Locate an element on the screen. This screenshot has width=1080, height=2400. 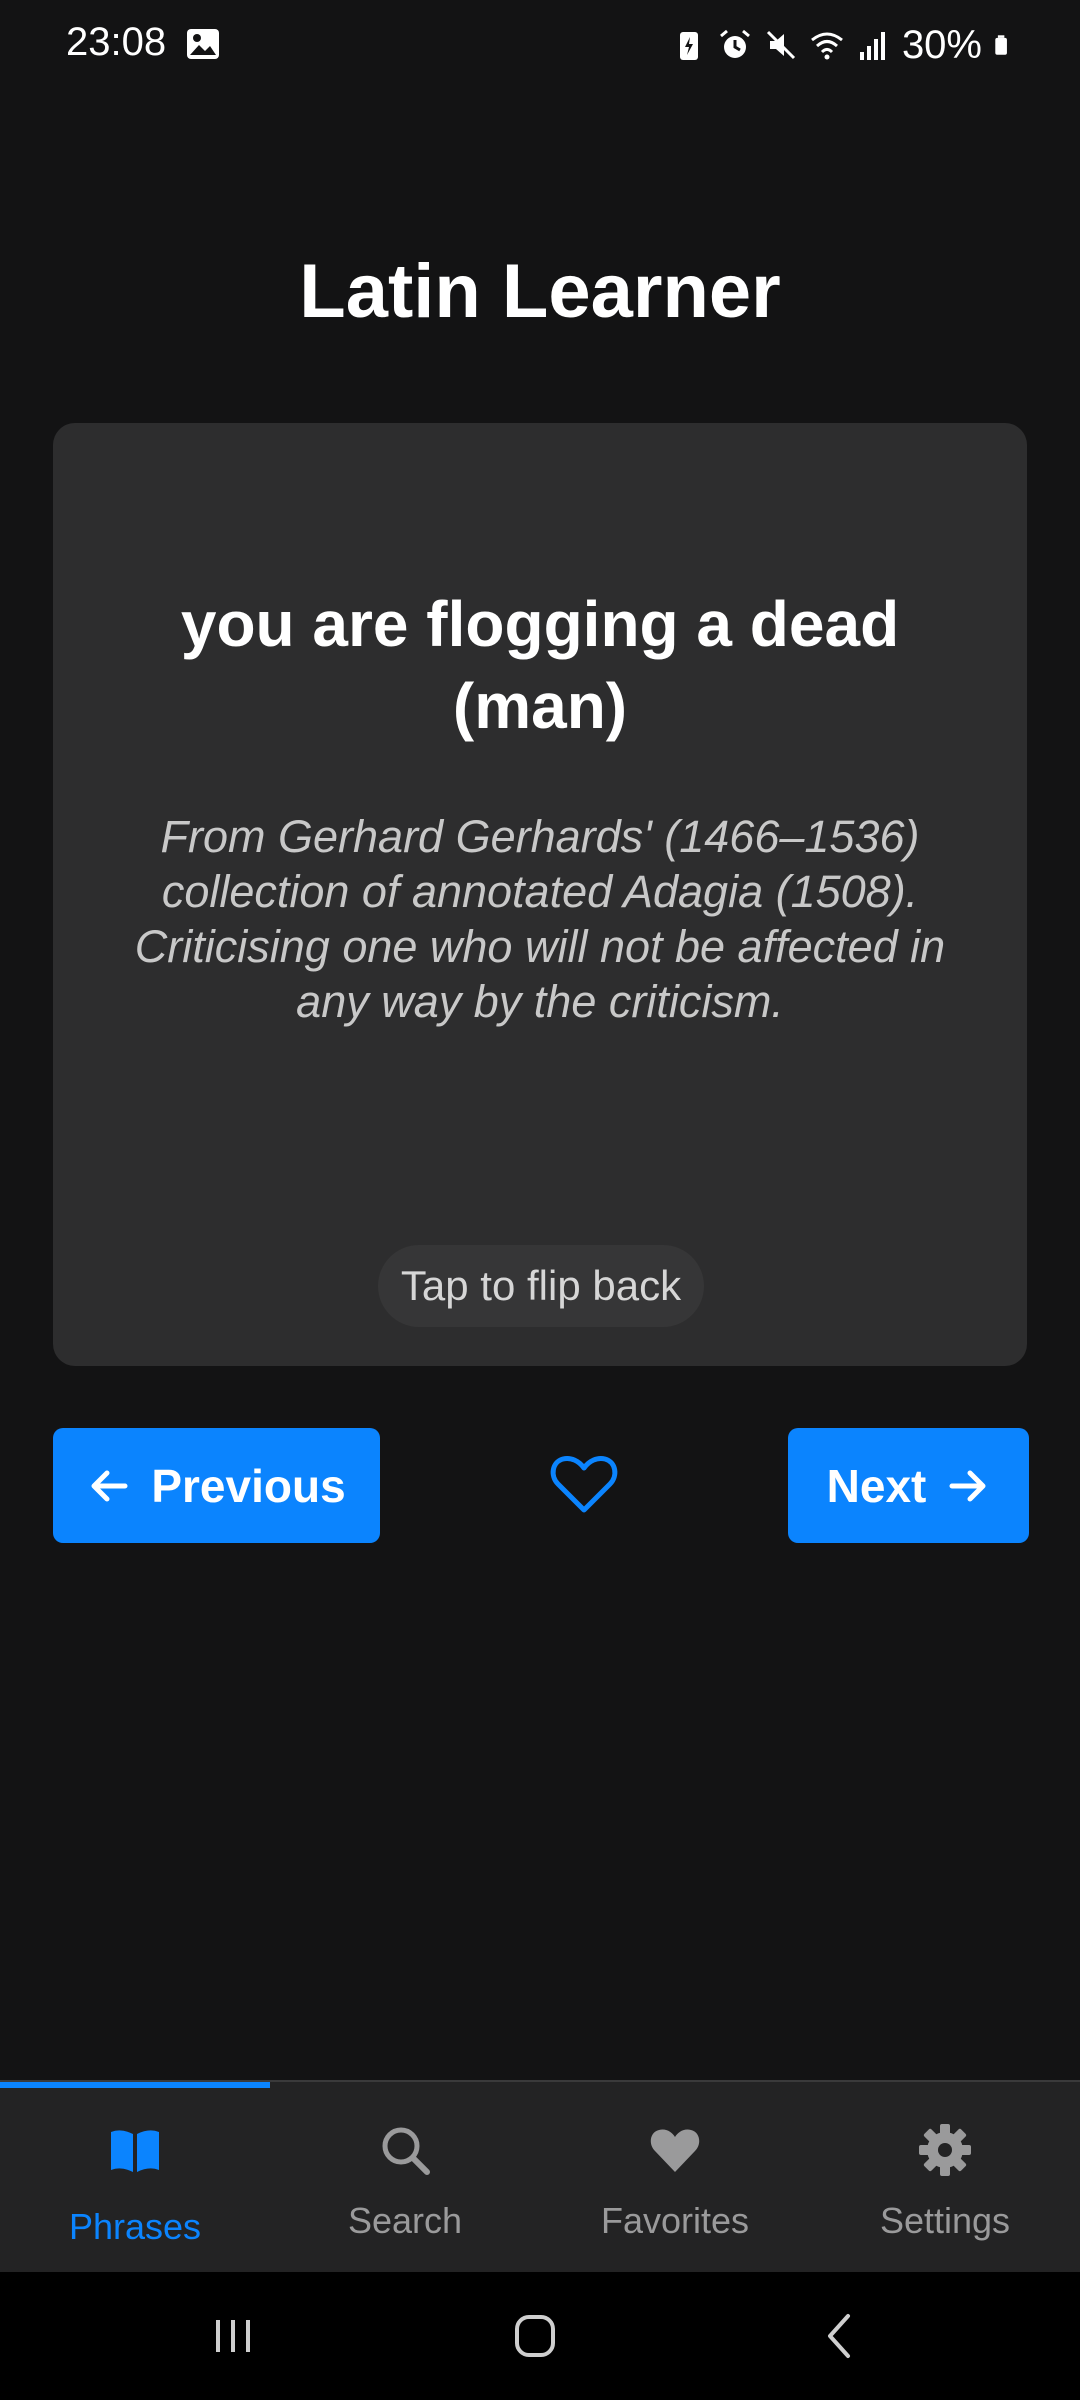
battery-saver-icon is located at coordinates (688, 46).